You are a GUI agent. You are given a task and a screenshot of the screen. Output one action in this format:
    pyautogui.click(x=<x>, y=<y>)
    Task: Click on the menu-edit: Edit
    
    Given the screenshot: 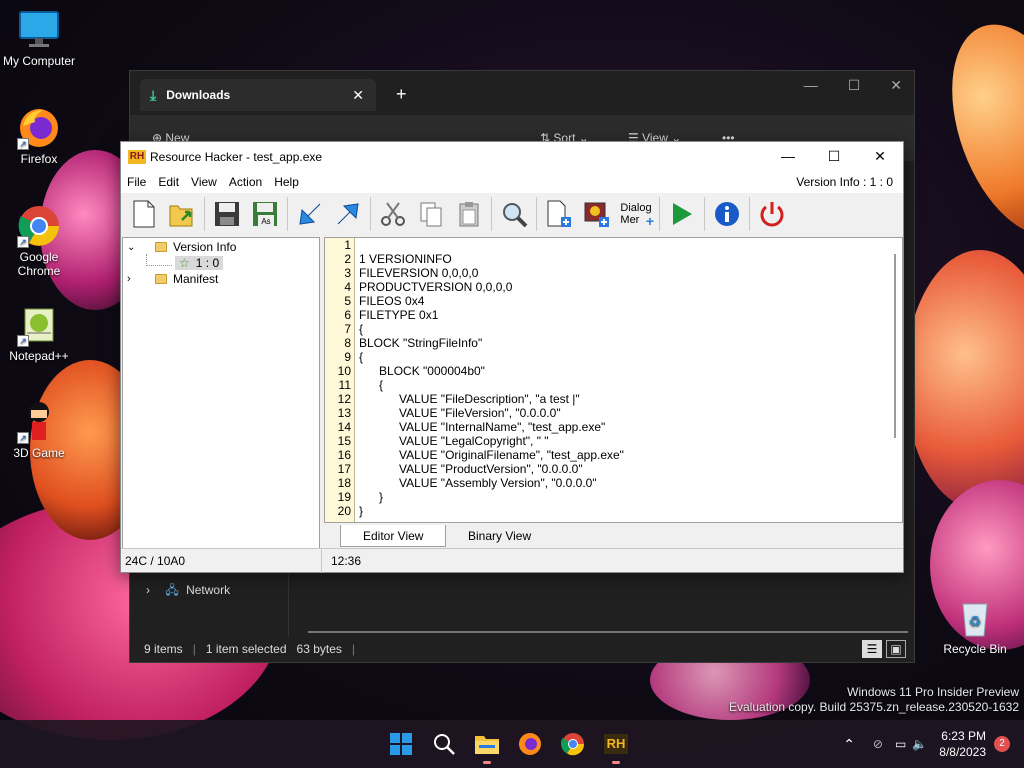 What is the action you would take?
    pyautogui.click(x=171, y=182)
    